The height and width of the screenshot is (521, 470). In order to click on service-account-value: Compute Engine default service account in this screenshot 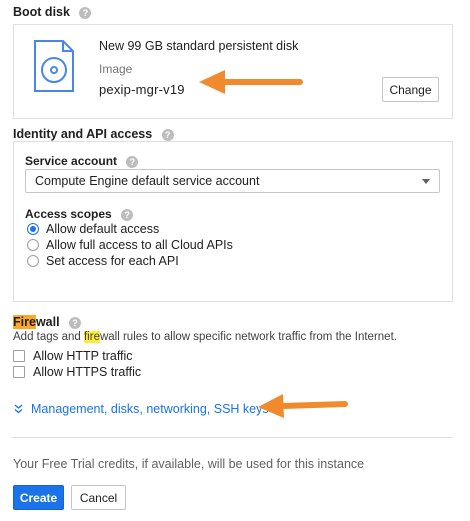, I will do `click(147, 181)`.